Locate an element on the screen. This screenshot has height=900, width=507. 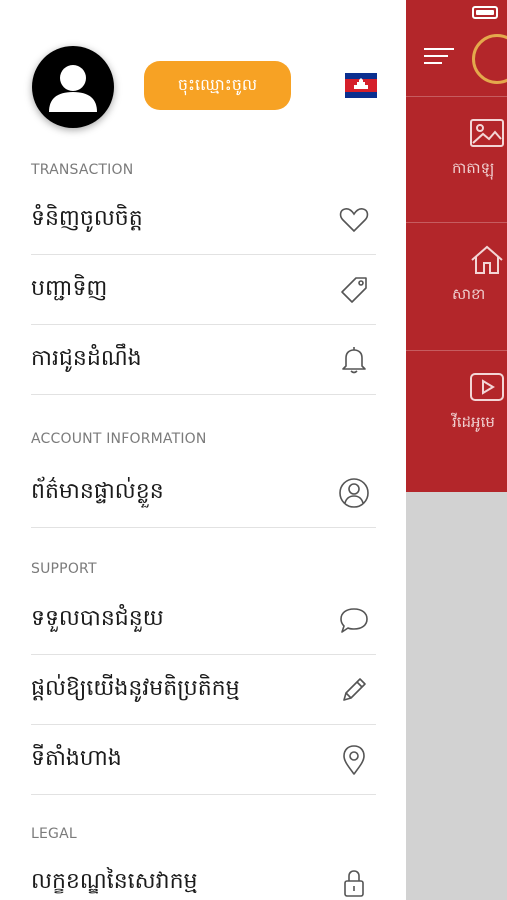
catalog-tile: កាតាឡុ is located at coordinates (456, 160).